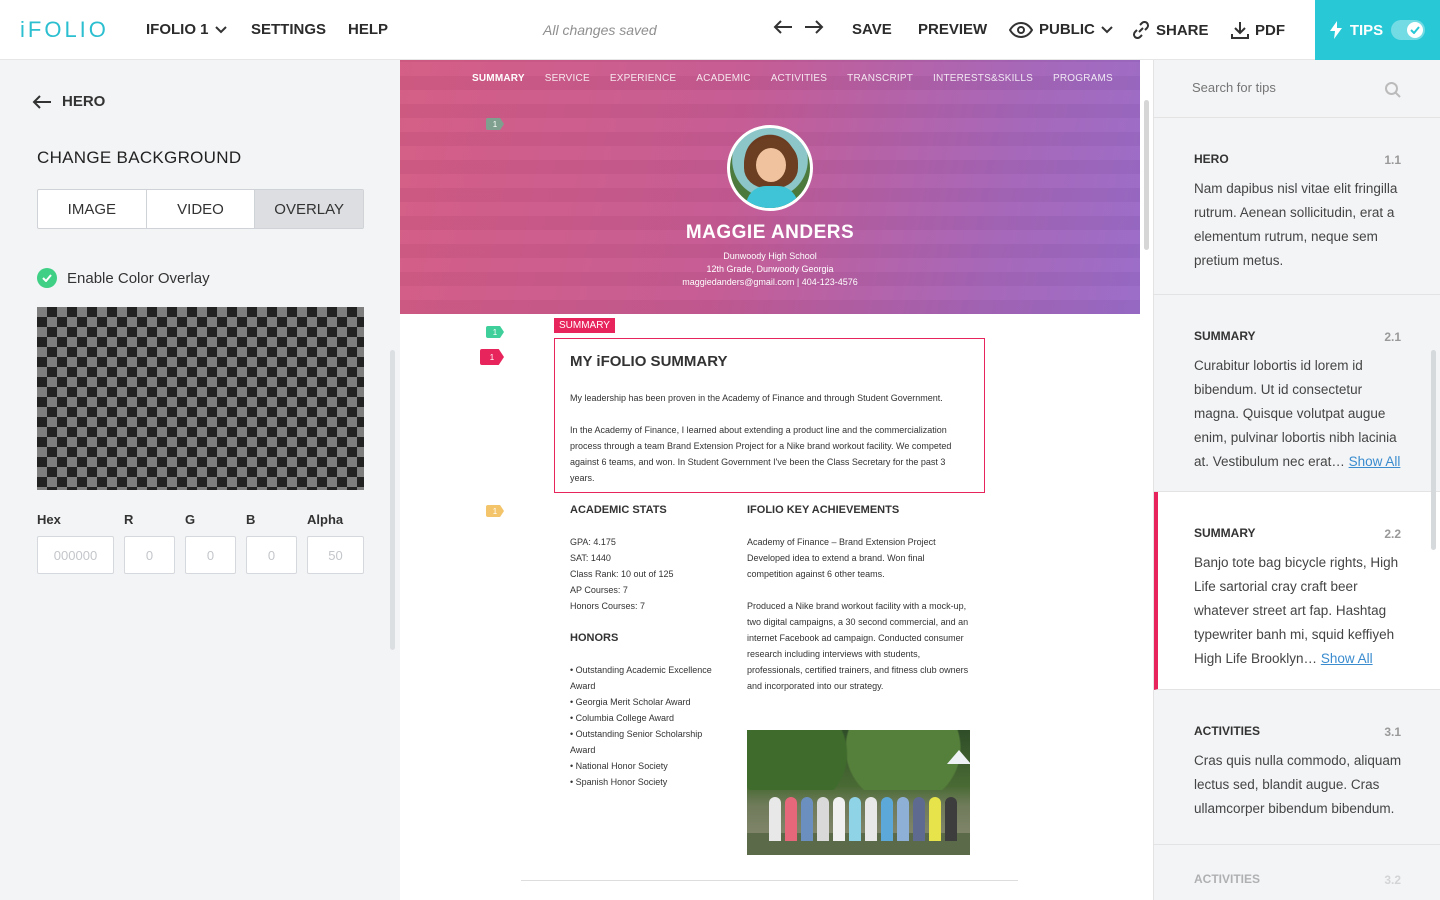 The height and width of the screenshot is (900, 1440). I want to click on honor-item: • National Honor Society, so click(619, 766).